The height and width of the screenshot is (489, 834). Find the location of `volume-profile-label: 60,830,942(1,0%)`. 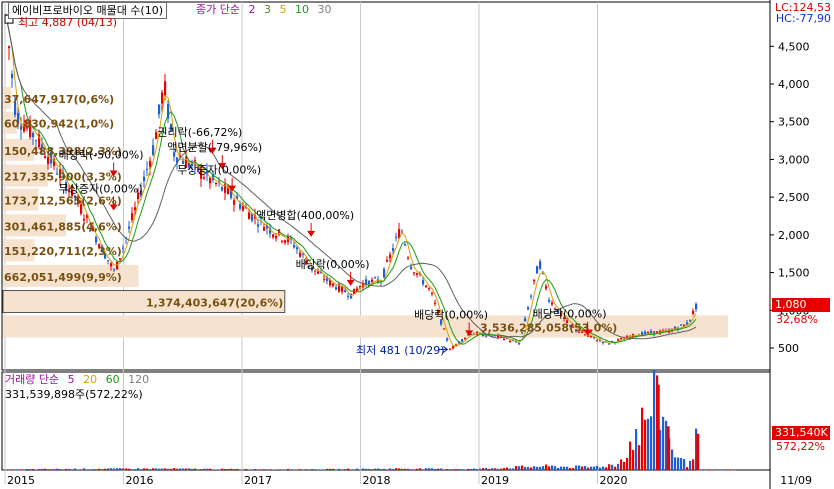

volume-profile-label: 60,830,942(1,0%) is located at coordinates (59, 124).